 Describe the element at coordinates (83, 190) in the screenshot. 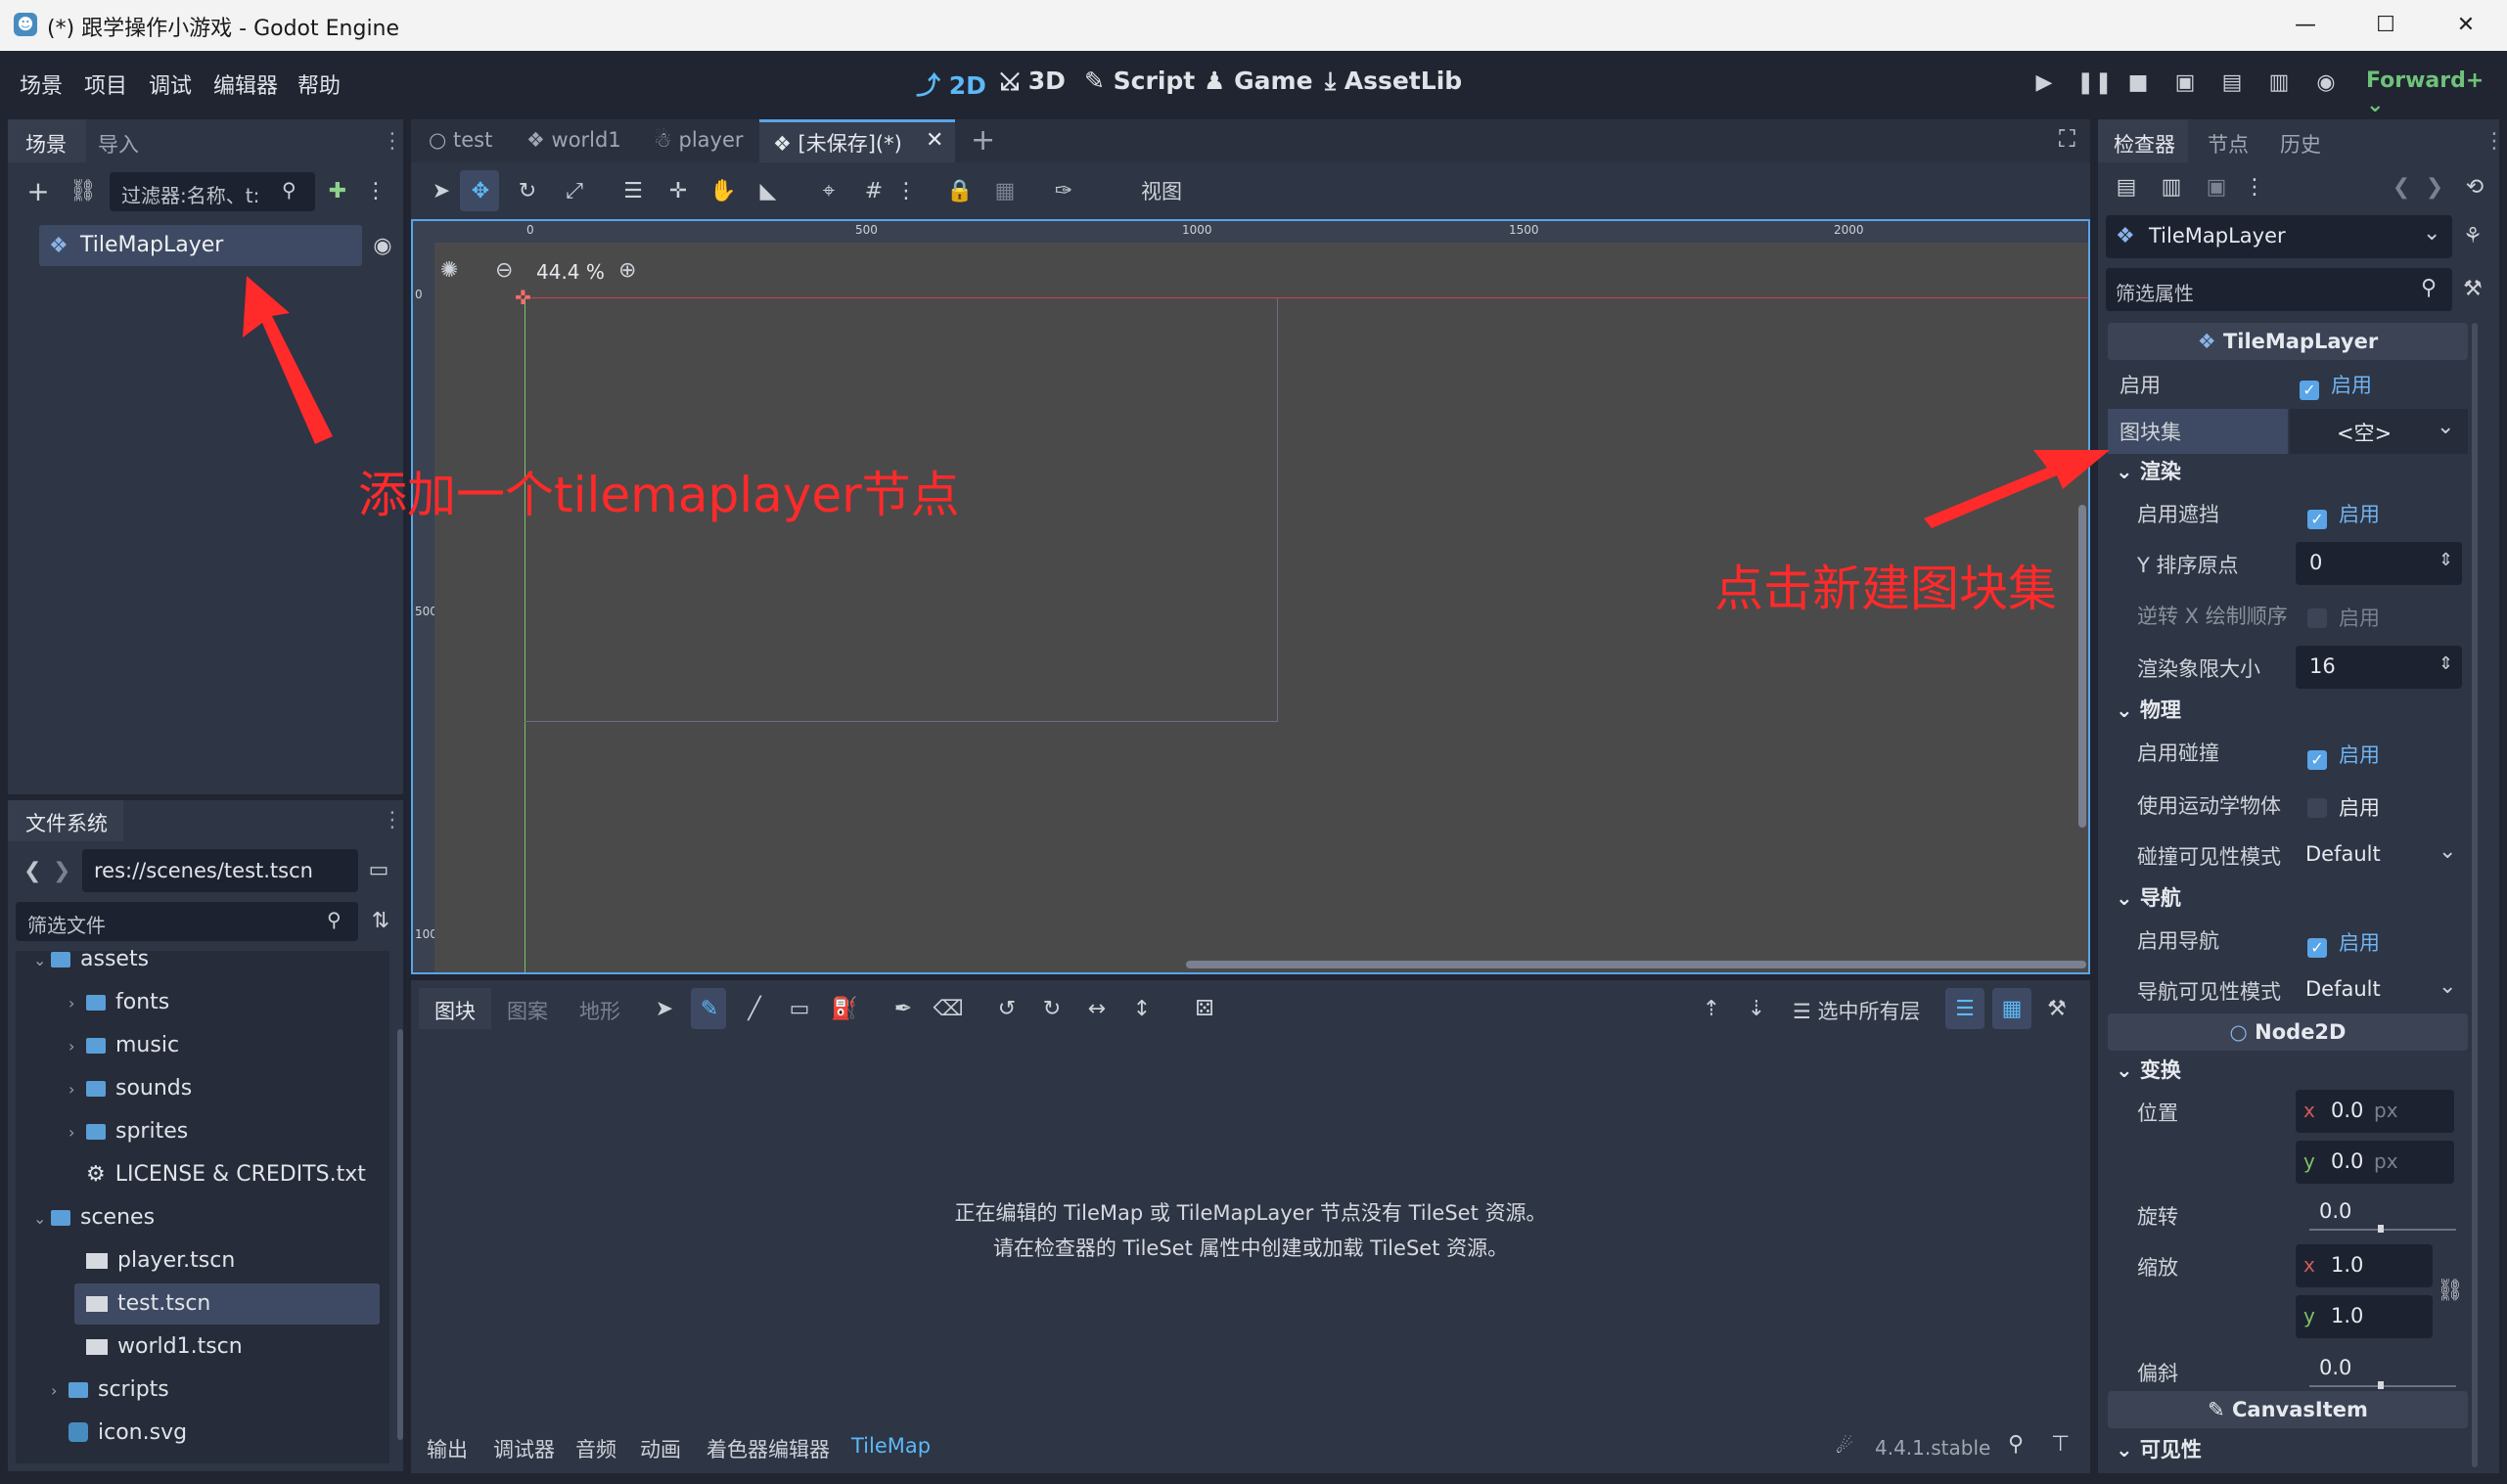

I see `link-icon: ⛓` at that location.